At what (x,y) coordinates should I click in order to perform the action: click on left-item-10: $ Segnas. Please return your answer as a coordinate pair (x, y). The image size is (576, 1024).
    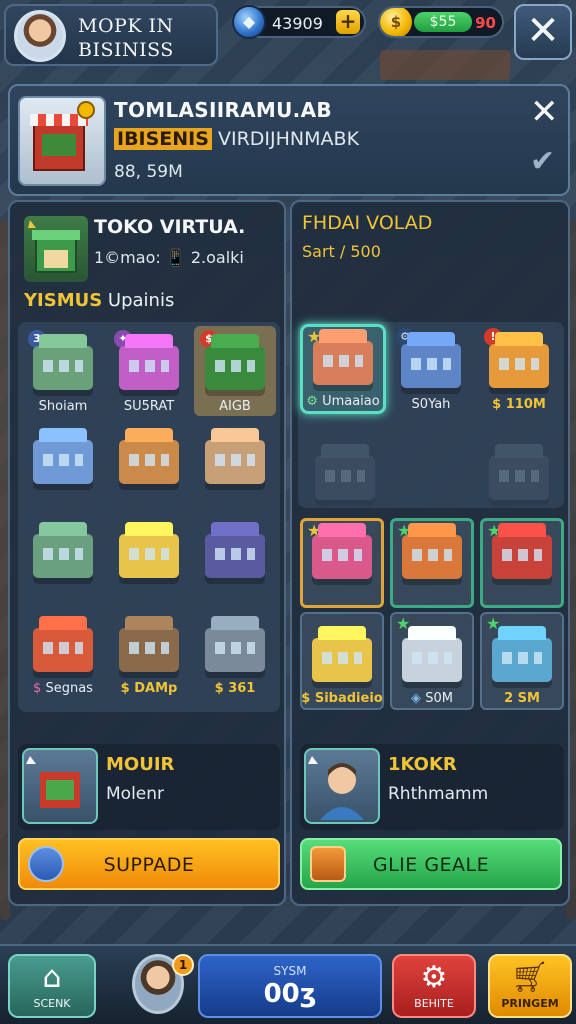
    Looking at the image, I should click on (63, 653).